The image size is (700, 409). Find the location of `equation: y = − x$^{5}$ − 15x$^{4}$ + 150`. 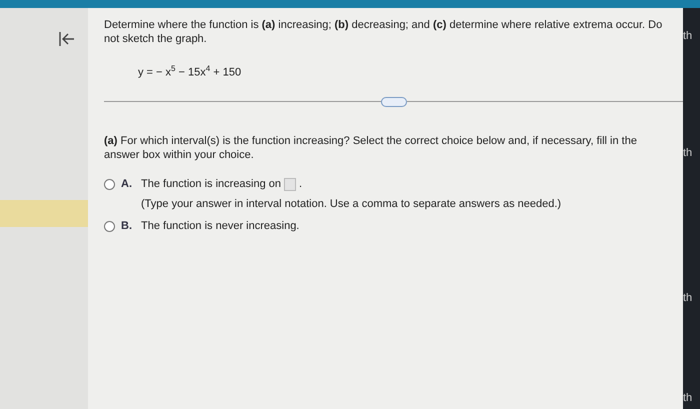

equation: y = − x$^{5}$ − 15x$^{4}$ + 150 is located at coordinates (190, 71).